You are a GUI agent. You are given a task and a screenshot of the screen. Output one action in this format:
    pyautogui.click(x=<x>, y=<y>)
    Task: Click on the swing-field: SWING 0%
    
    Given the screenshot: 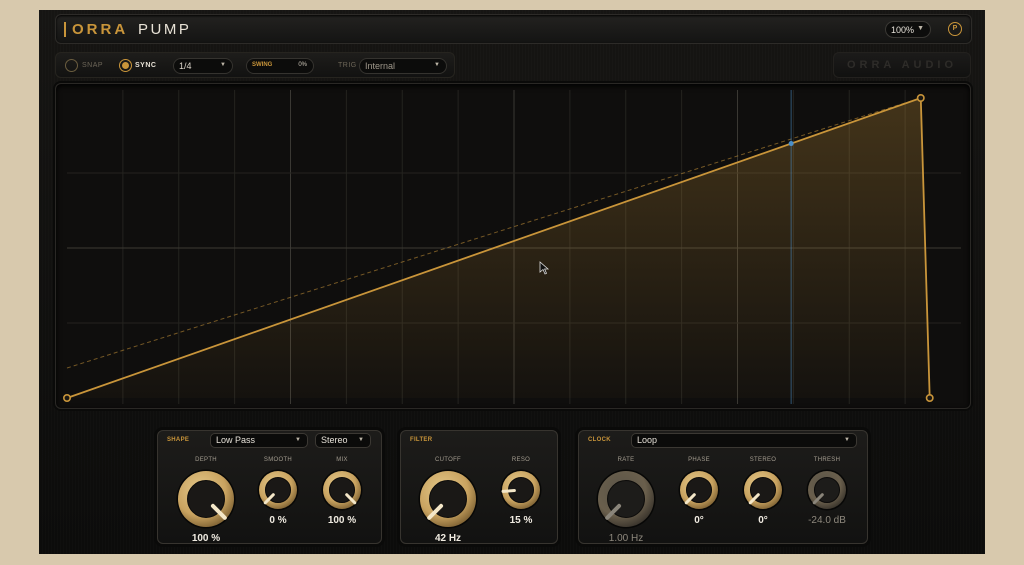 What is the action you would take?
    pyautogui.click(x=280, y=66)
    